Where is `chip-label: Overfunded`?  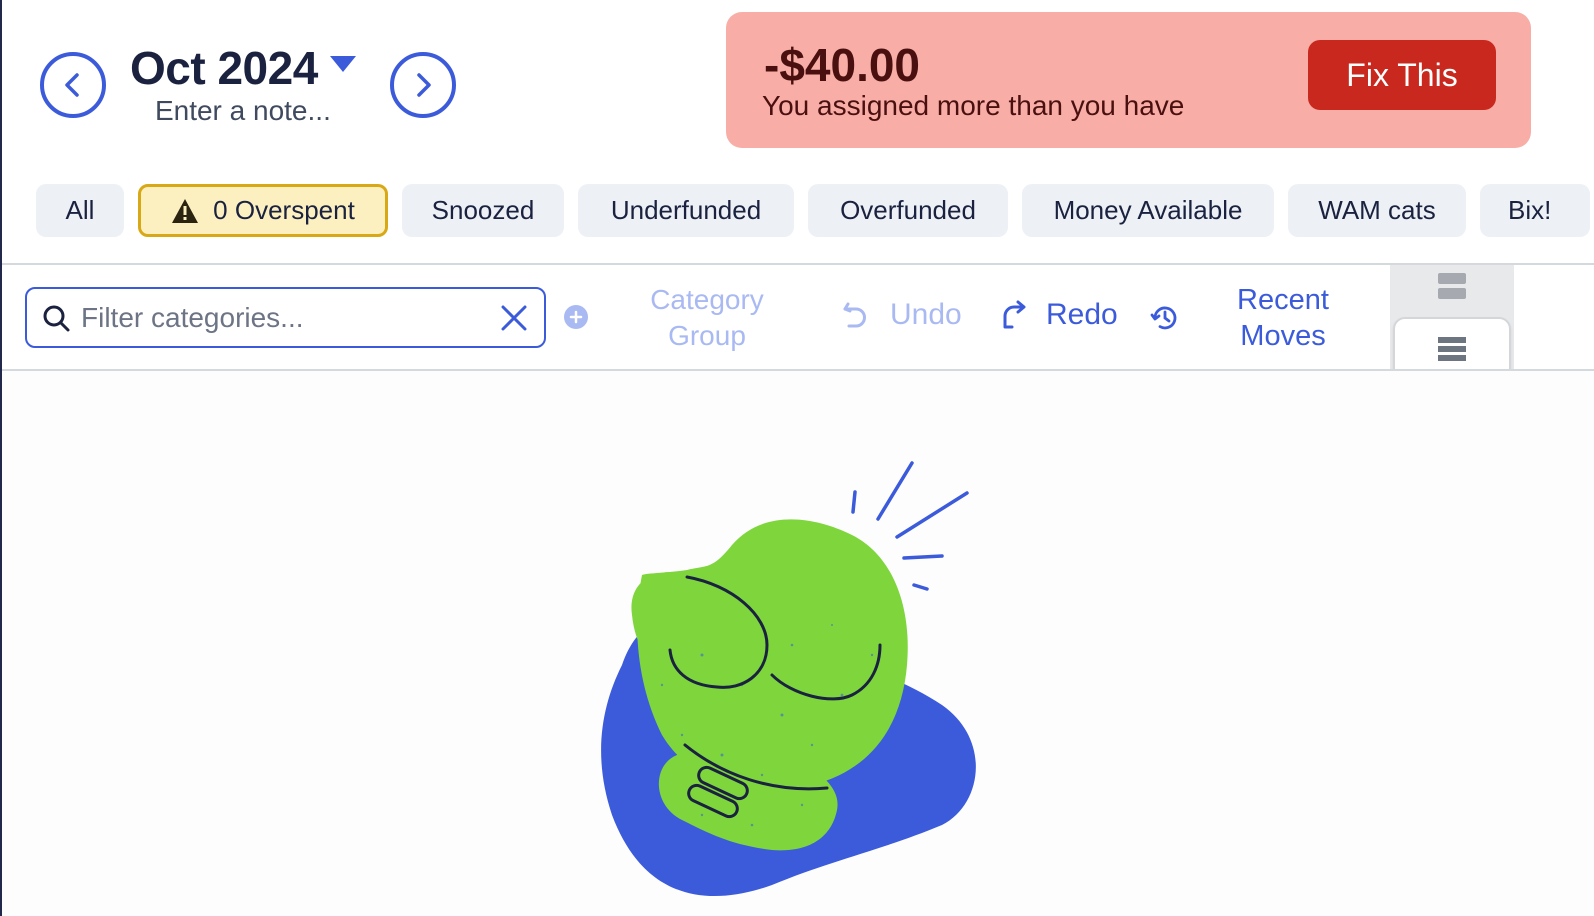 chip-label: Overfunded is located at coordinates (908, 210).